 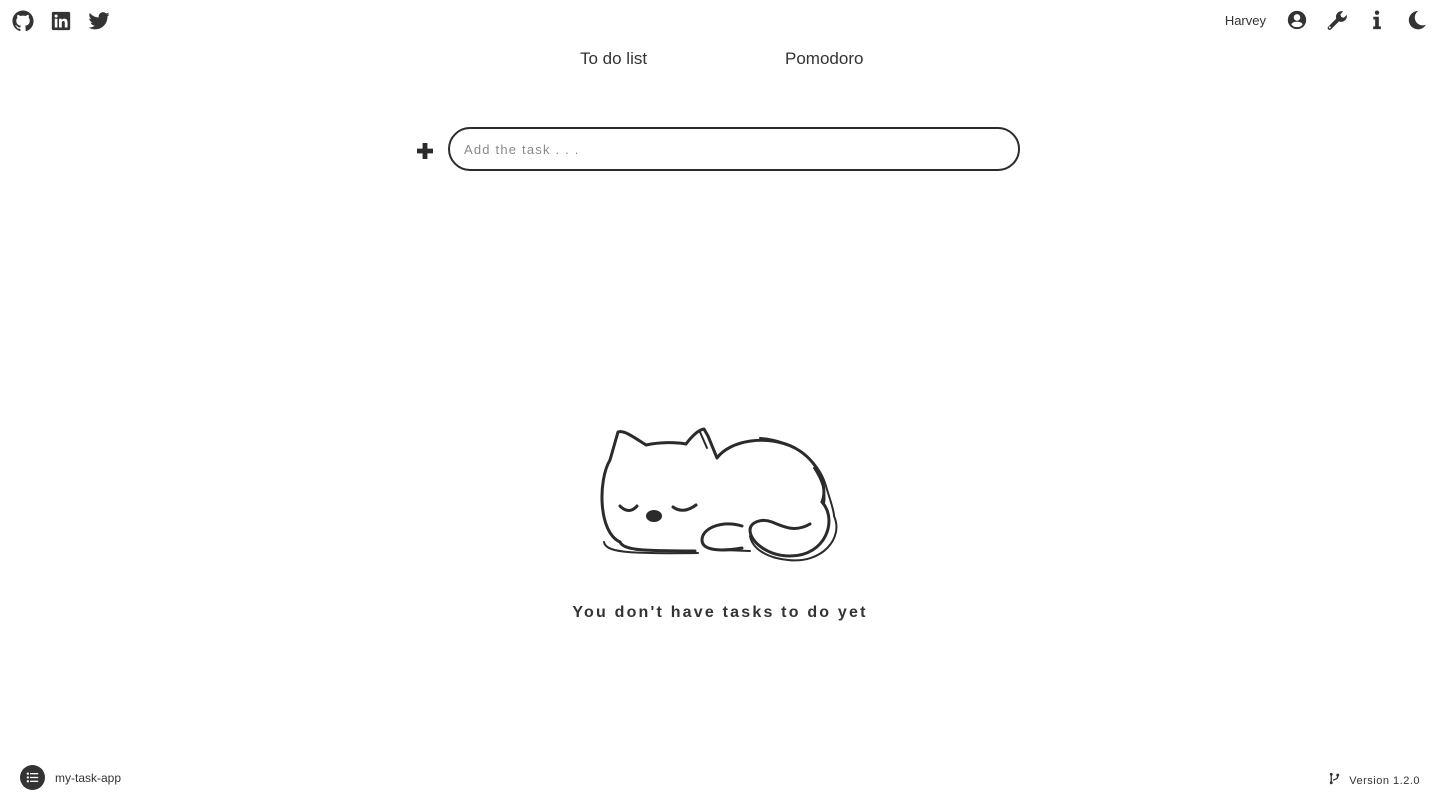 What do you see at coordinates (734, 149) in the screenshot?
I see `task-input` at bounding box center [734, 149].